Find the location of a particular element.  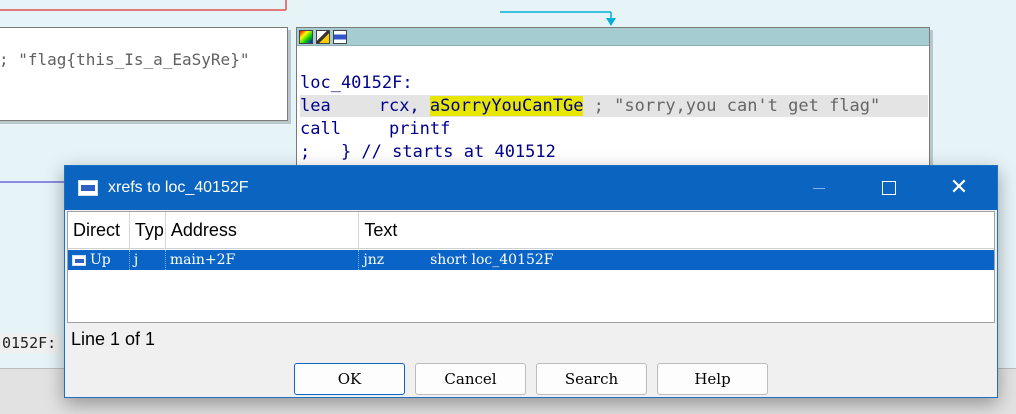

xref-graph-icon is located at coordinates (340, 36).